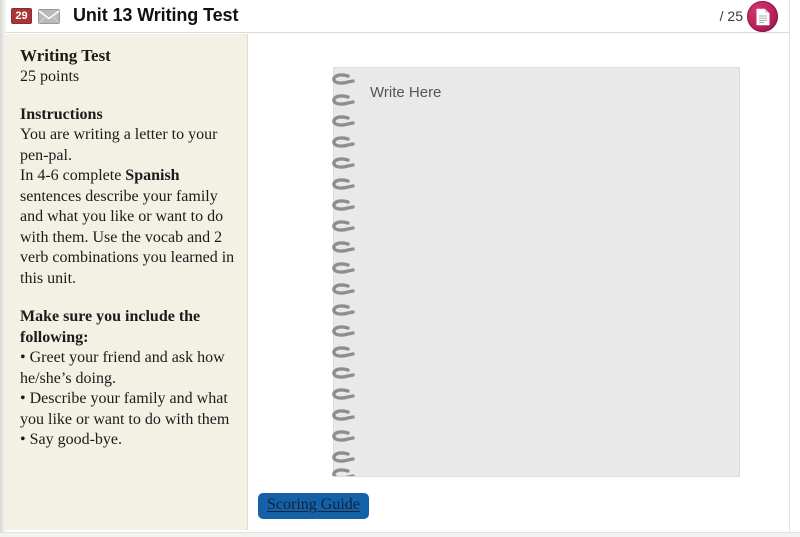  I want to click on instructions-heading: Instructions, so click(61, 114).